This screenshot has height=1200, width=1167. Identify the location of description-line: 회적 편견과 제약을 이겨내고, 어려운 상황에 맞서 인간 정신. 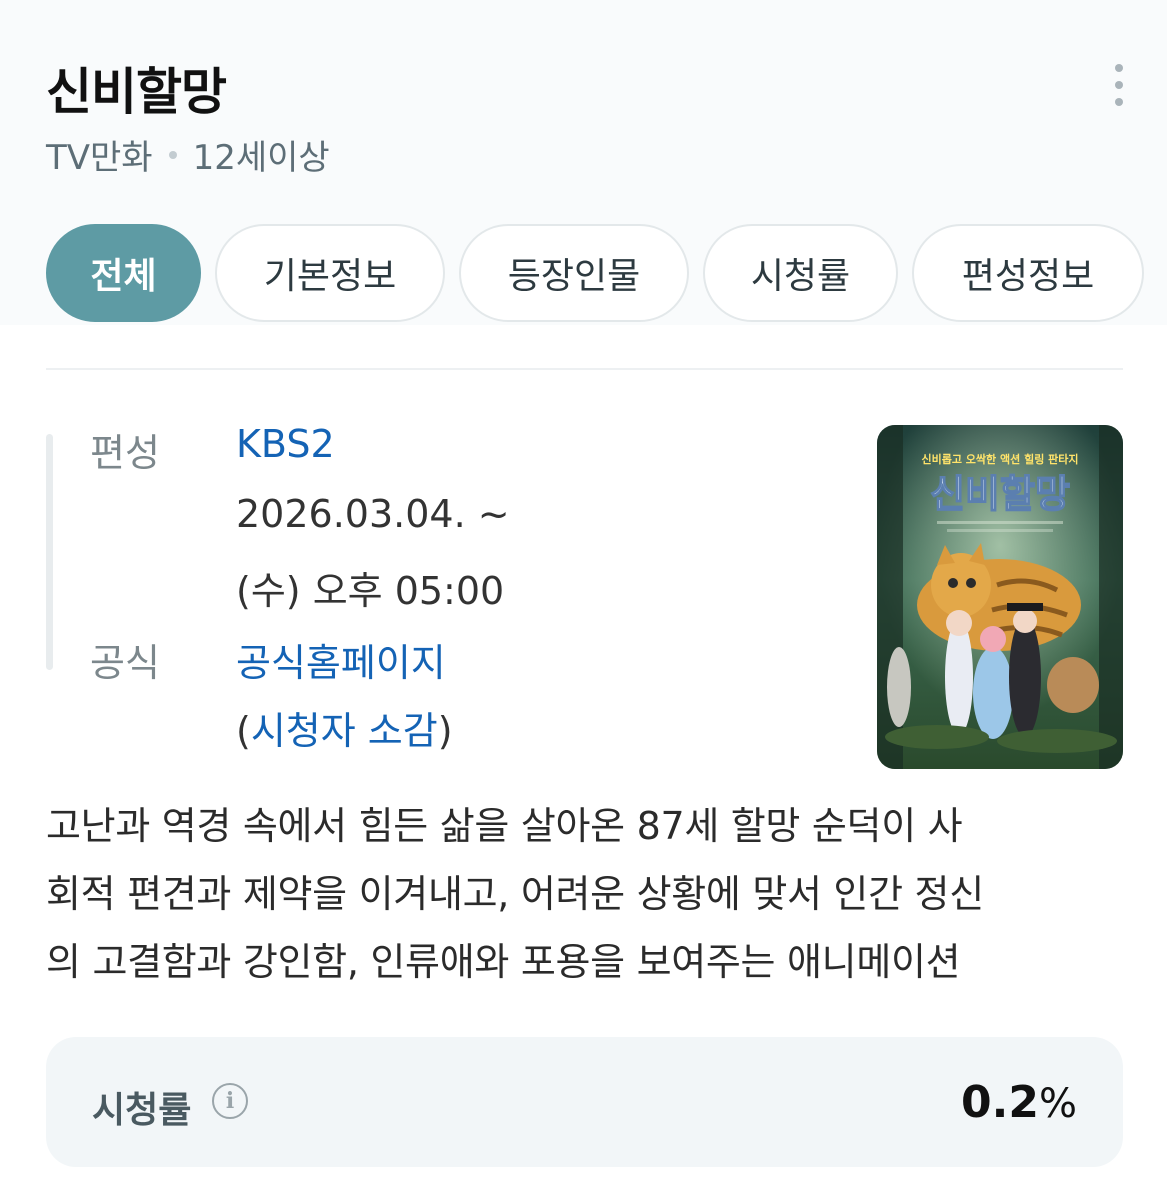
(515, 894).